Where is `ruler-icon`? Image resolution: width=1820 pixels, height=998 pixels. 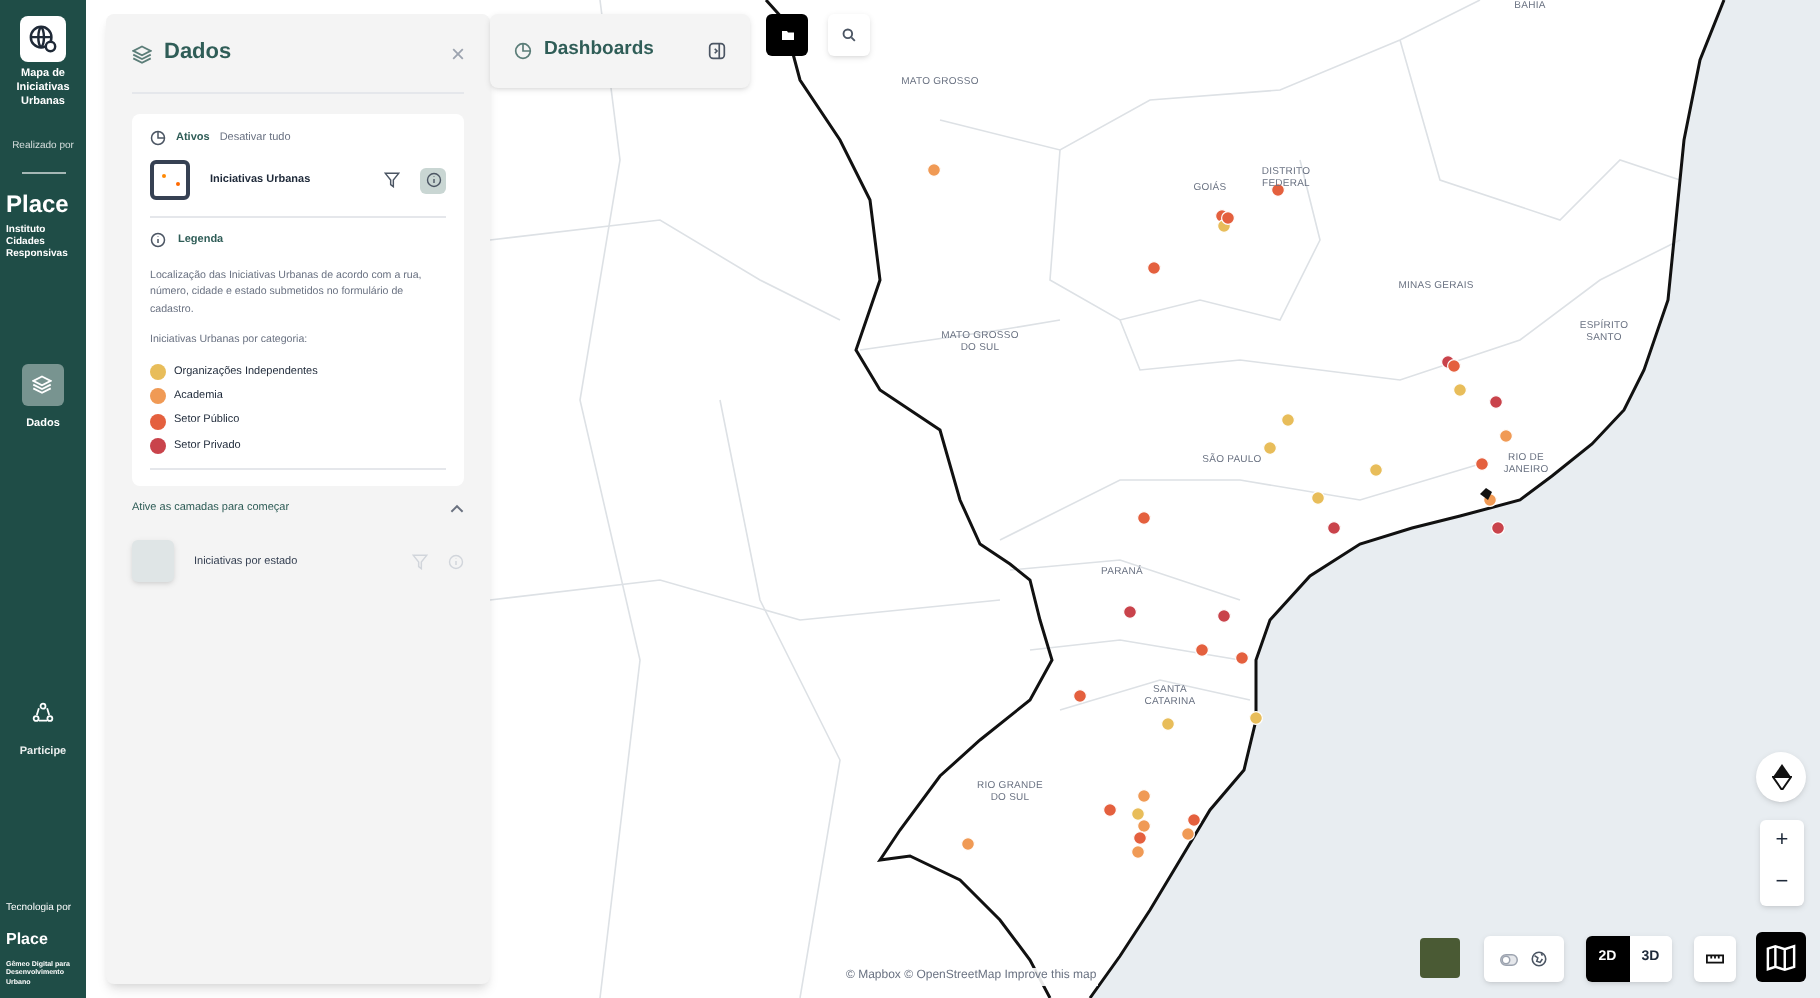
ruler-icon is located at coordinates (1715, 959).